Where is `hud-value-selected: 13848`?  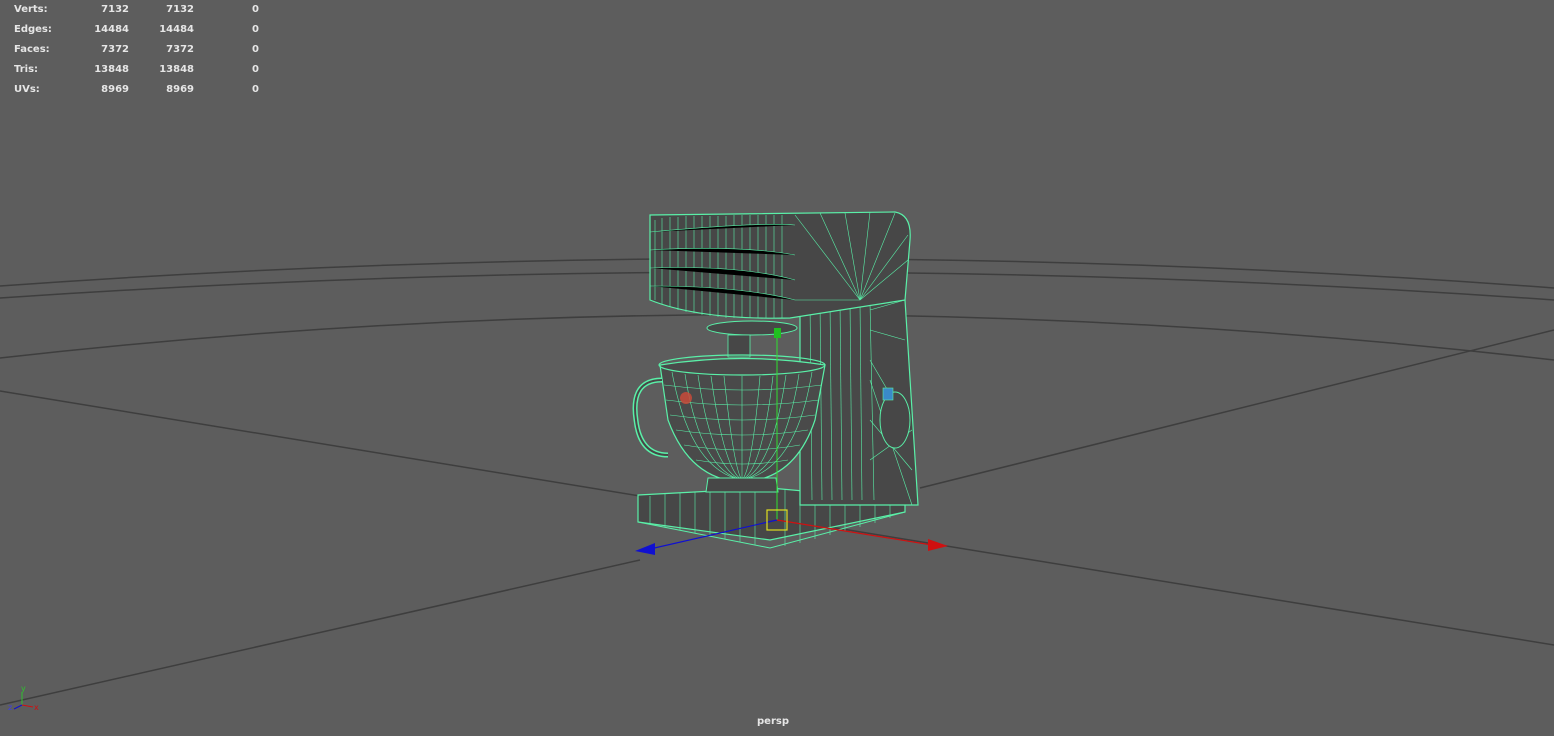
hud-value-selected: 13848 is located at coordinates (176, 69).